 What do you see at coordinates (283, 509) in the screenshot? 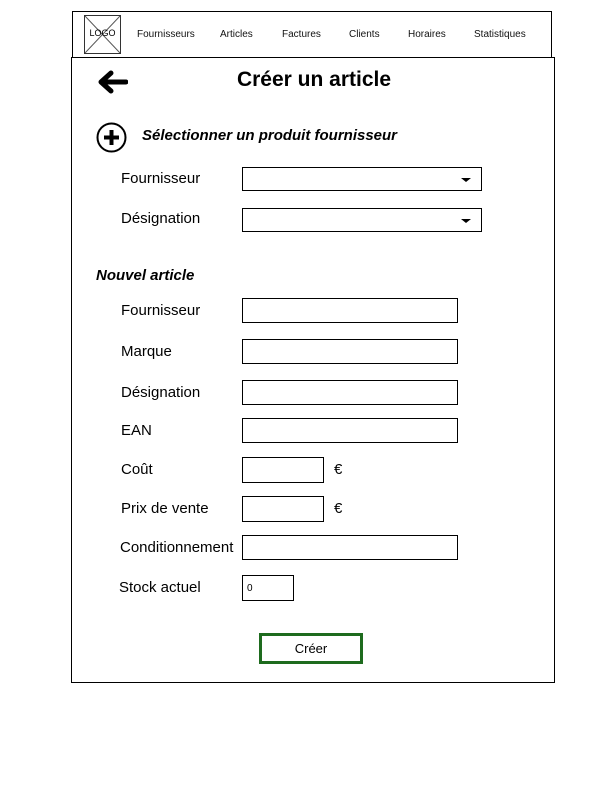
I see `prix-vente-input` at bounding box center [283, 509].